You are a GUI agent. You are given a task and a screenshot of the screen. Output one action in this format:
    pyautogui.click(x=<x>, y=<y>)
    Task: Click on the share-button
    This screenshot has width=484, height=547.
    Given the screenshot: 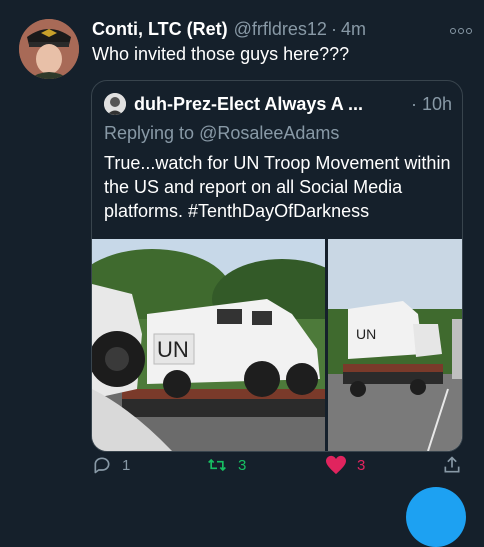 What is the action you would take?
    pyautogui.click(x=452, y=465)
    